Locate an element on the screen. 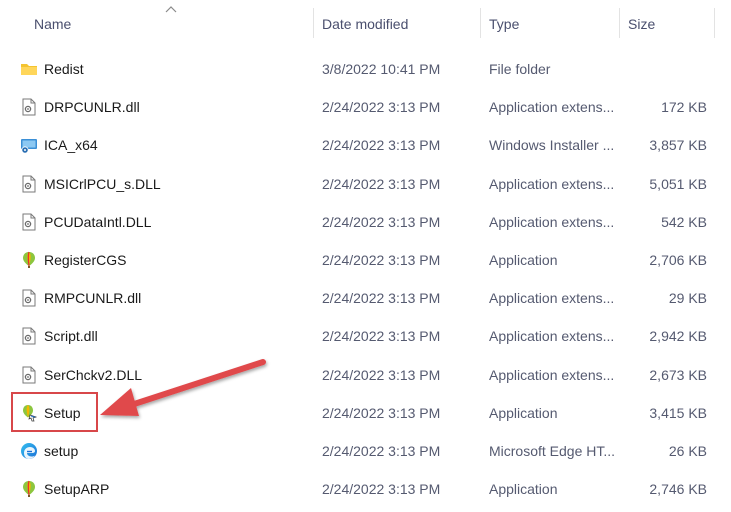 This screenshot has height=512, width=731. file-size: 542 KB is located at coordinates (684, 221).